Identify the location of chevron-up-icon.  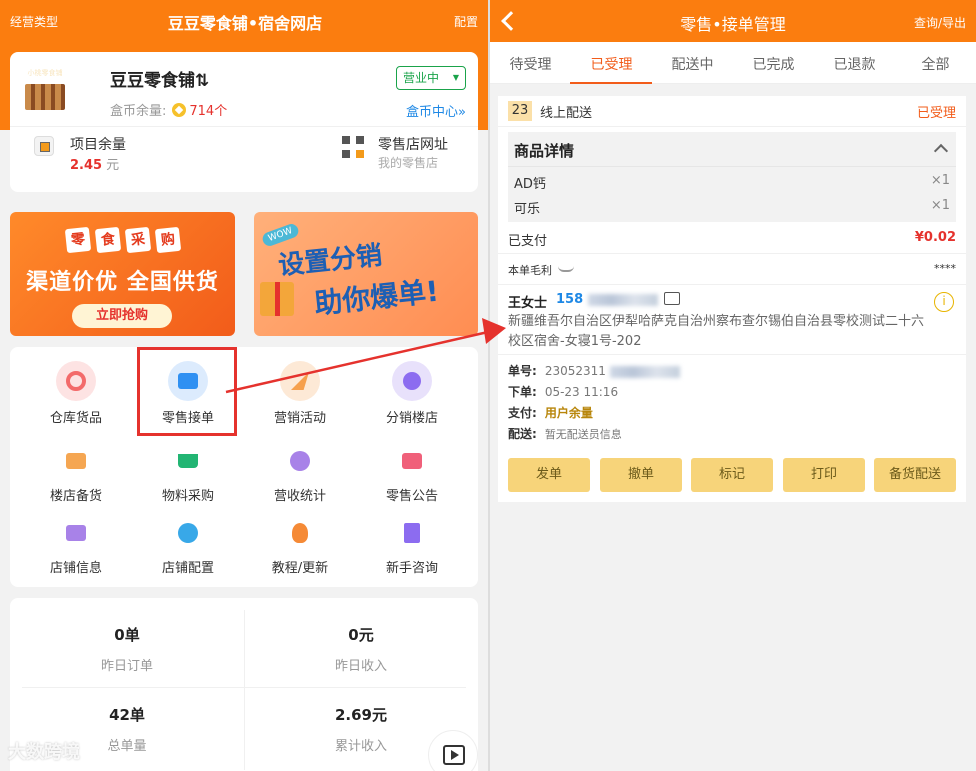
(941, 151).